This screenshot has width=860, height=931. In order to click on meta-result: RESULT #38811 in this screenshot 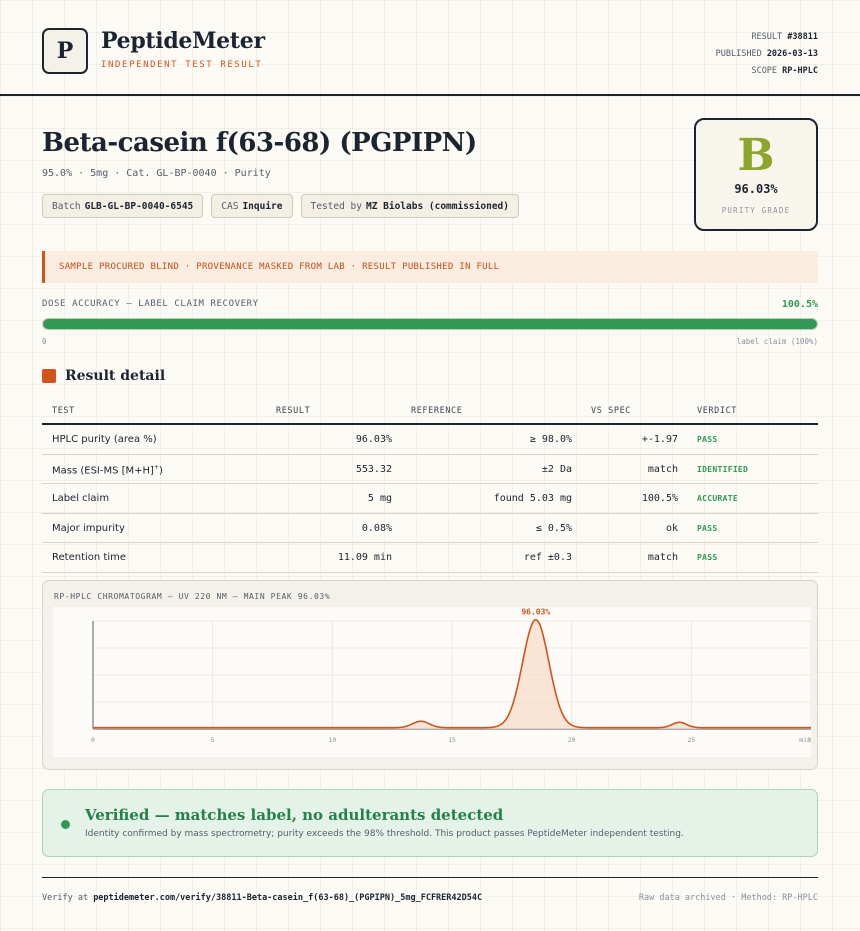, I will do `click(784, 37)`.